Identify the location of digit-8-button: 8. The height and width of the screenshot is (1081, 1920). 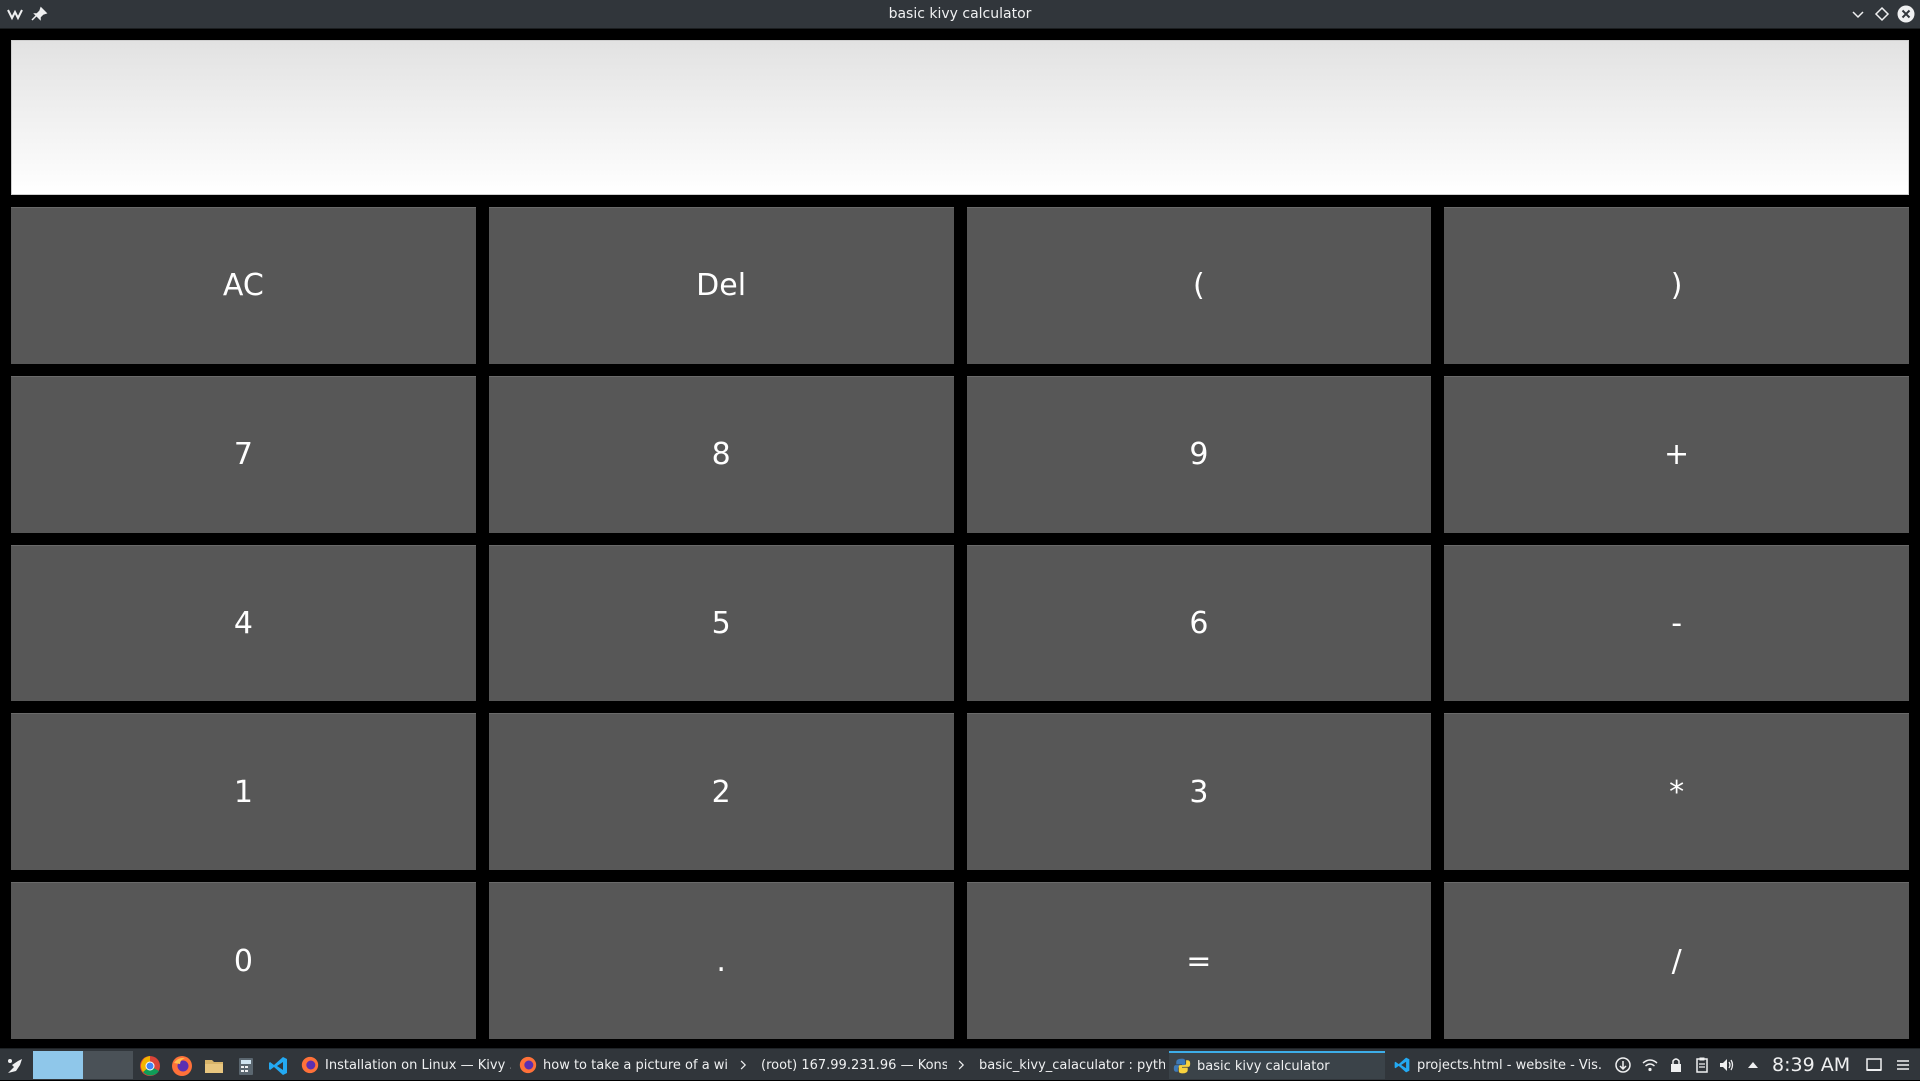
(721, 454).